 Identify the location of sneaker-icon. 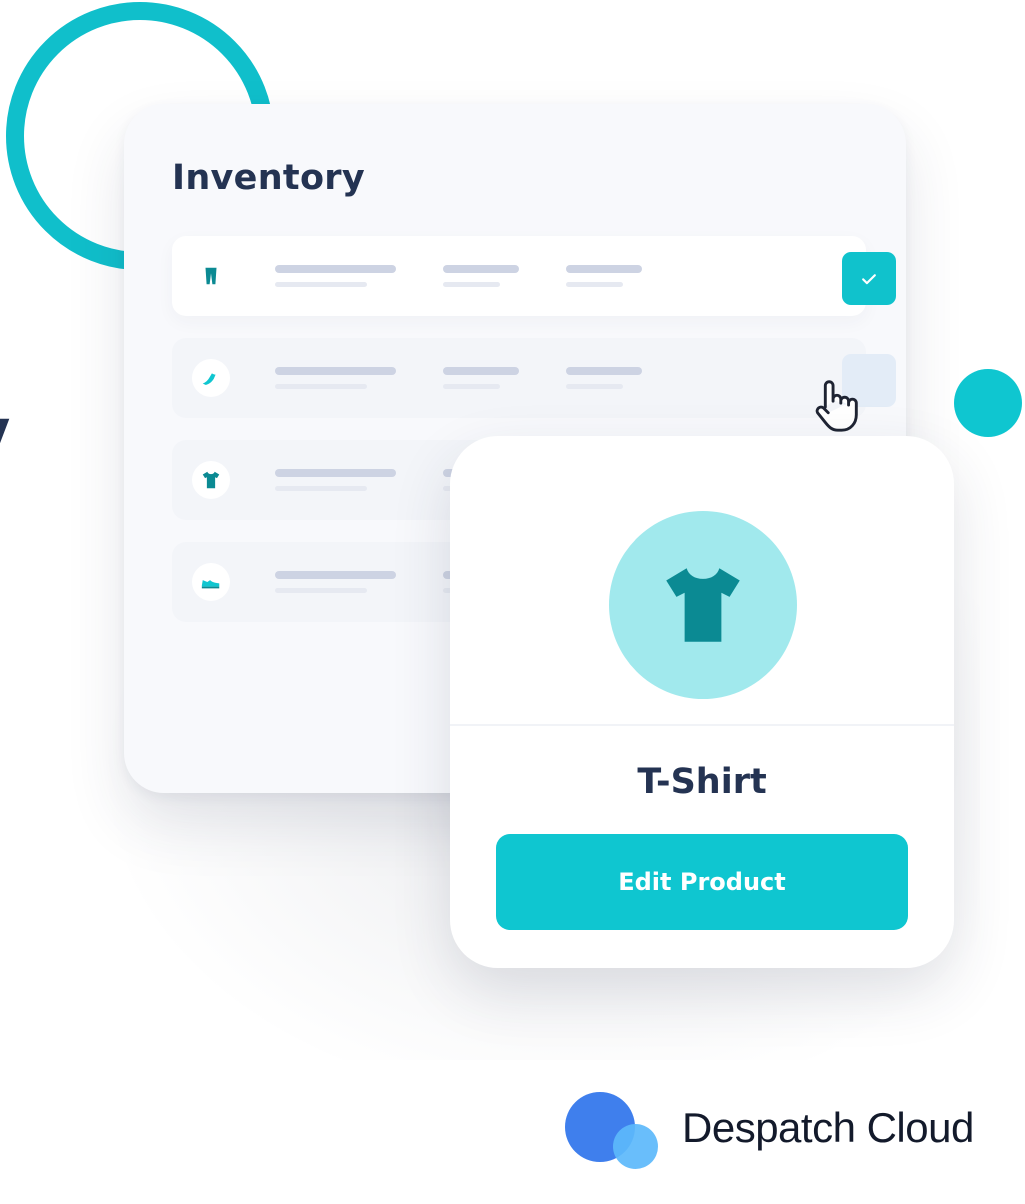
(211, 582).